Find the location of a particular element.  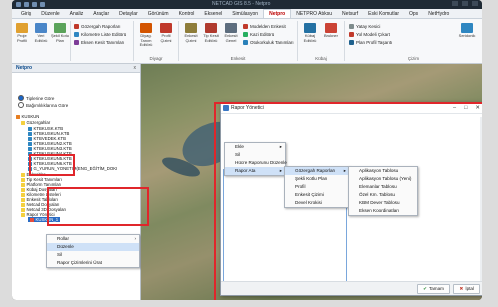

menu-item-ozel-km-tablosu: Özel Km. Tablosu is located at coordinates (383, 195).